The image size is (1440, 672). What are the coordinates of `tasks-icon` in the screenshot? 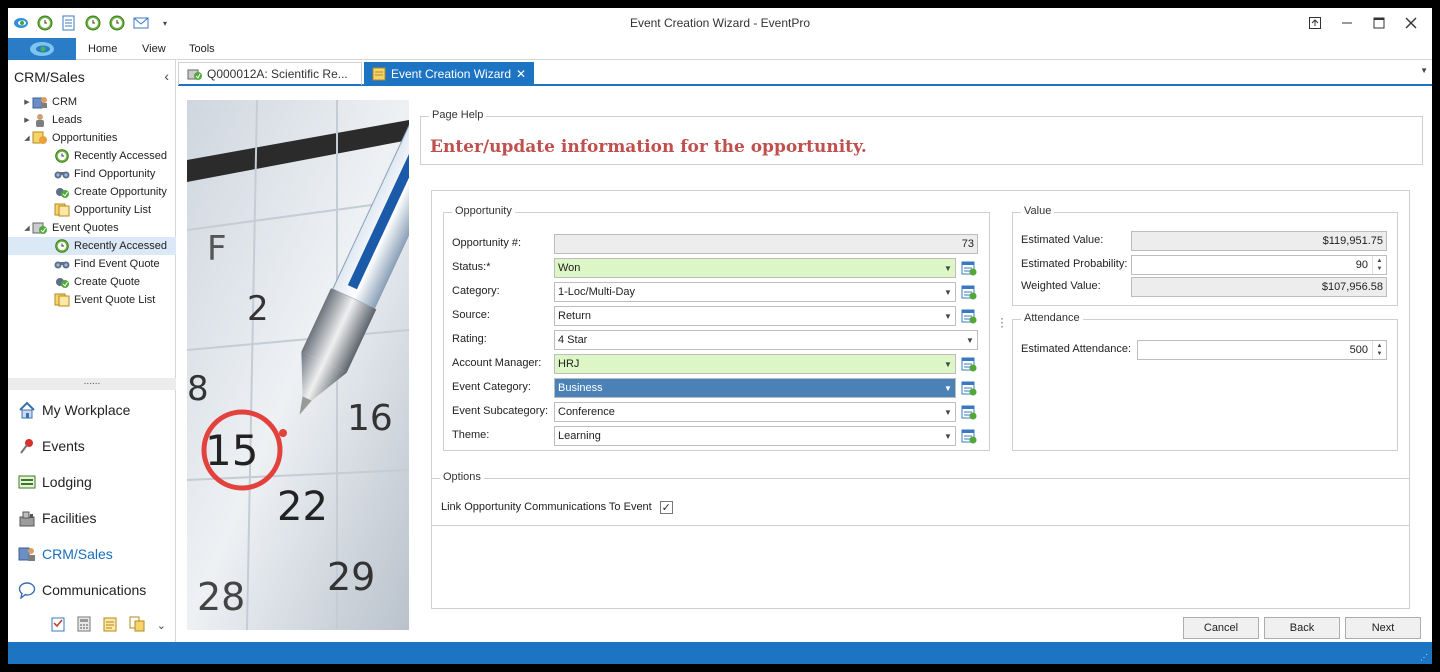 It's located at (58, 625).